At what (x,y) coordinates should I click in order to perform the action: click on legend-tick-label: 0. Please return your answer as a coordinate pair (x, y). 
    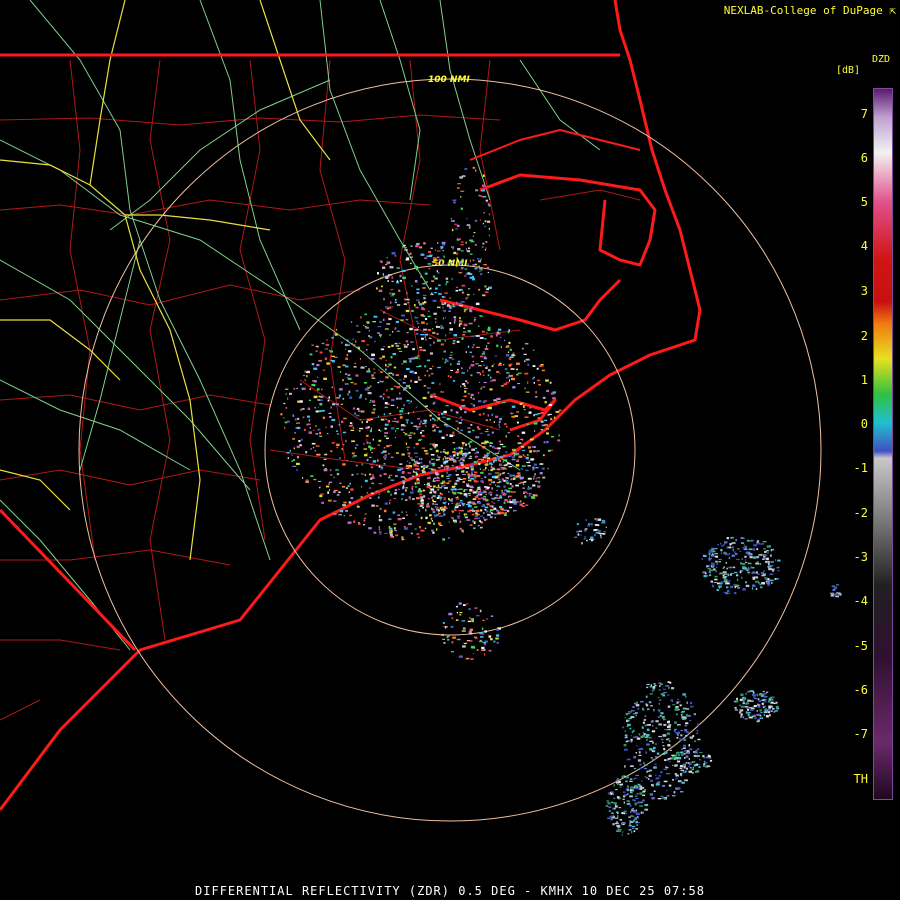
    Looking at the image, I should click on (864, 424).